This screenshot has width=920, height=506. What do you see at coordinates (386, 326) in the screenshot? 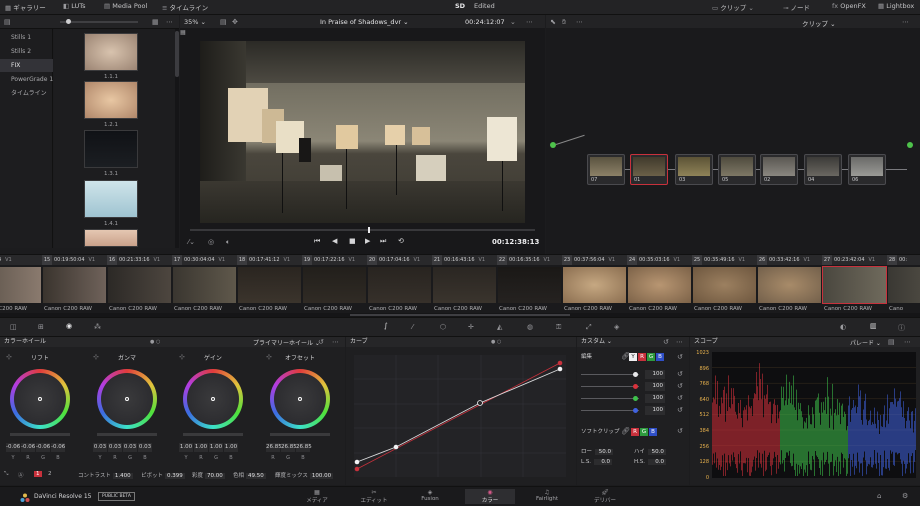
I see `curves-icon: ∫` at bounding box center [386, 326].